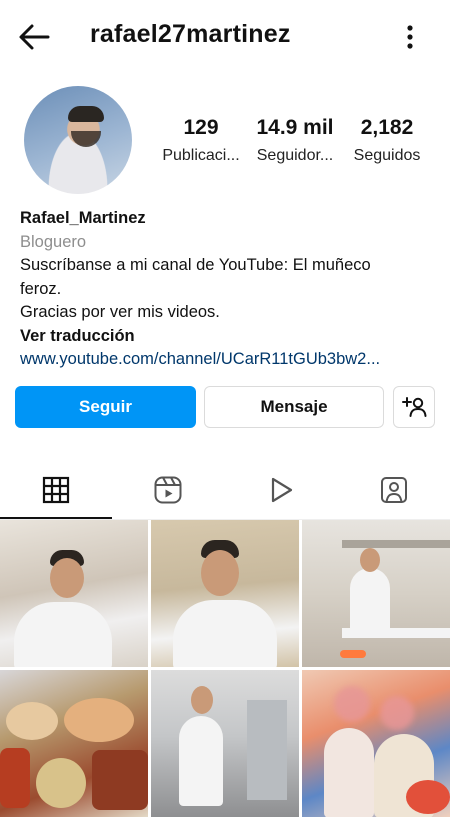 The width and height of the screenshot is (450, 817). I want to click on play-icon, so click(282, 490).